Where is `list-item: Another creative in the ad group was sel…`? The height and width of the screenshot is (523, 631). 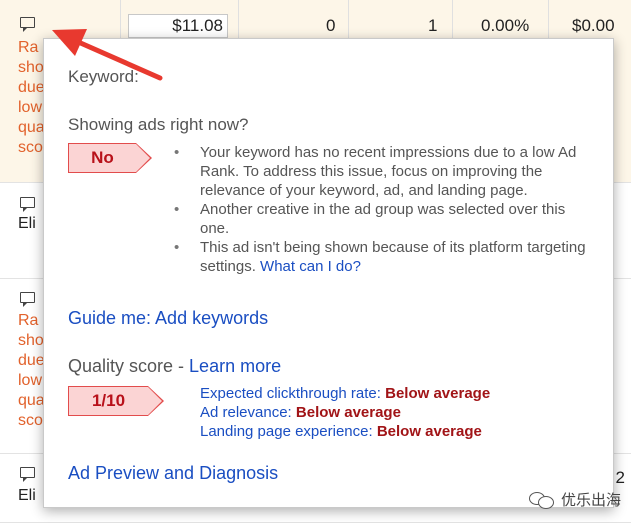 list-item: Another creative in the ad group was sel… is located at coordinates (383, 219).